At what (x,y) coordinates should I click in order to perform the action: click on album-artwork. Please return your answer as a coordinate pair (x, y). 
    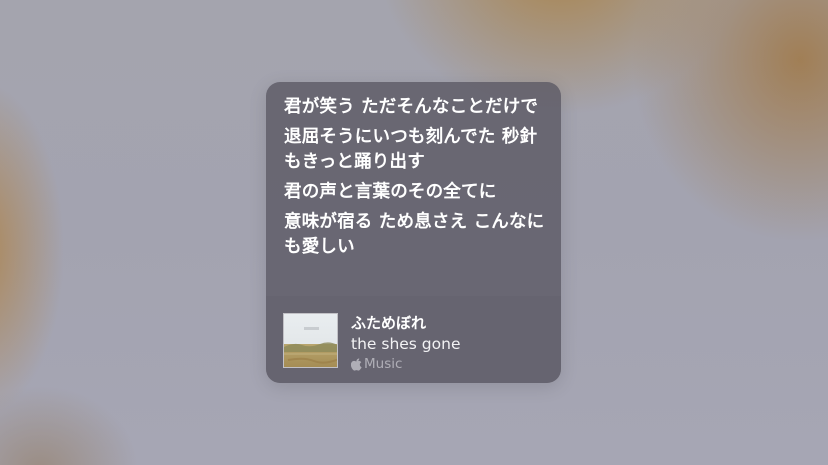
    Looking at the image, I should click on (310, 340).